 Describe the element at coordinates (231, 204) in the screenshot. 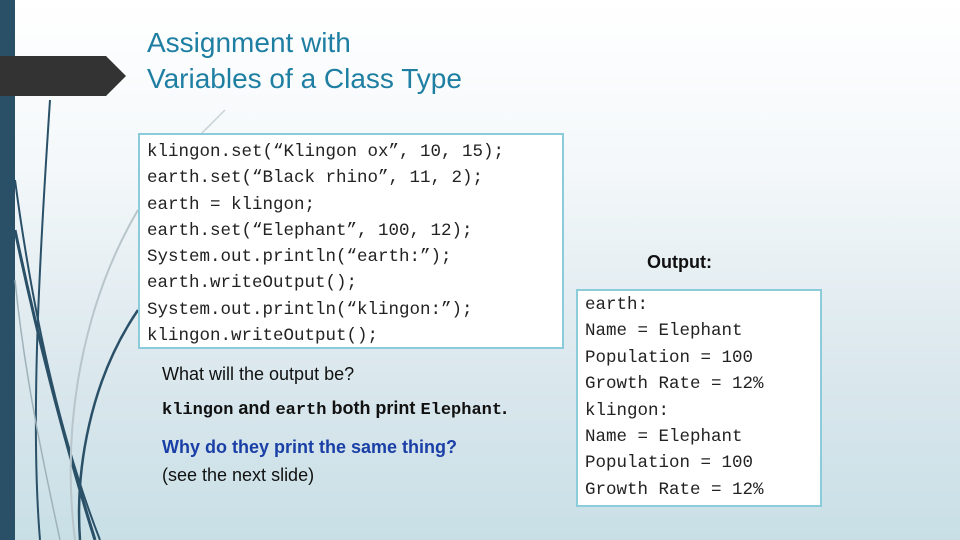

I see `code-line: earth = klingon;` at that location.